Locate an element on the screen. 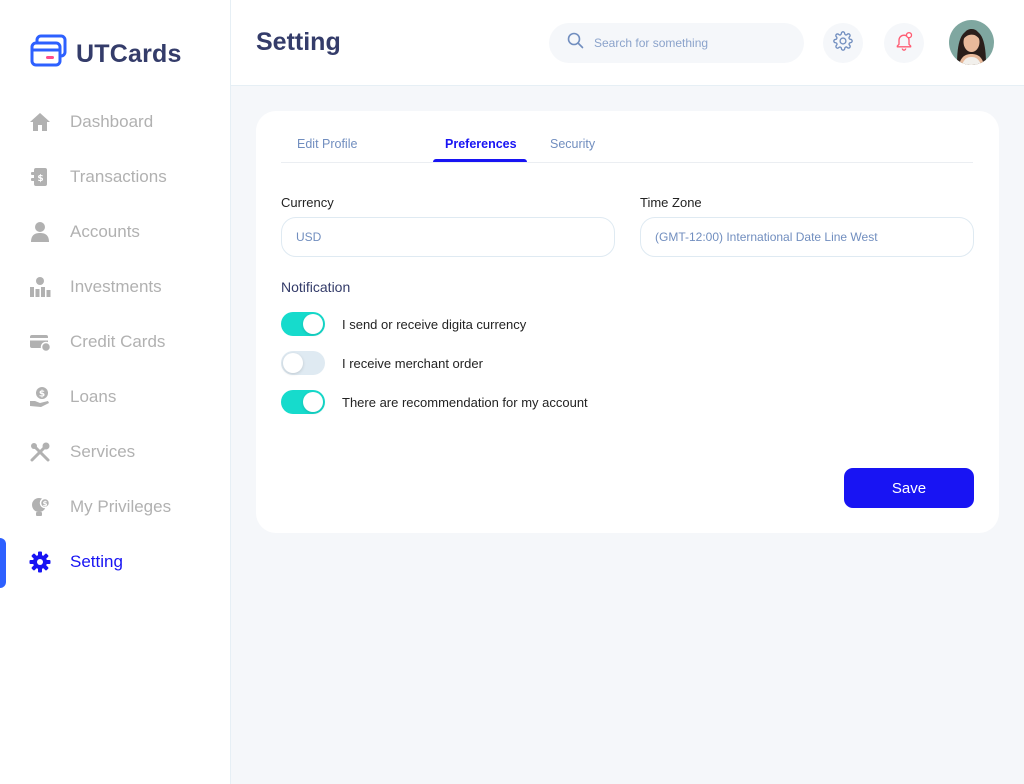 This screenshot has height=784, width=1024. logo: UTCards is located at coordinates (106, 54).